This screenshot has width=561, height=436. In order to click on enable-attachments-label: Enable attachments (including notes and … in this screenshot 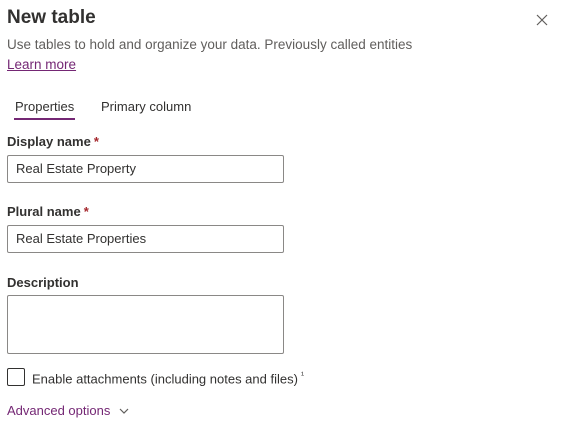, I will do `click(168, 378)`.